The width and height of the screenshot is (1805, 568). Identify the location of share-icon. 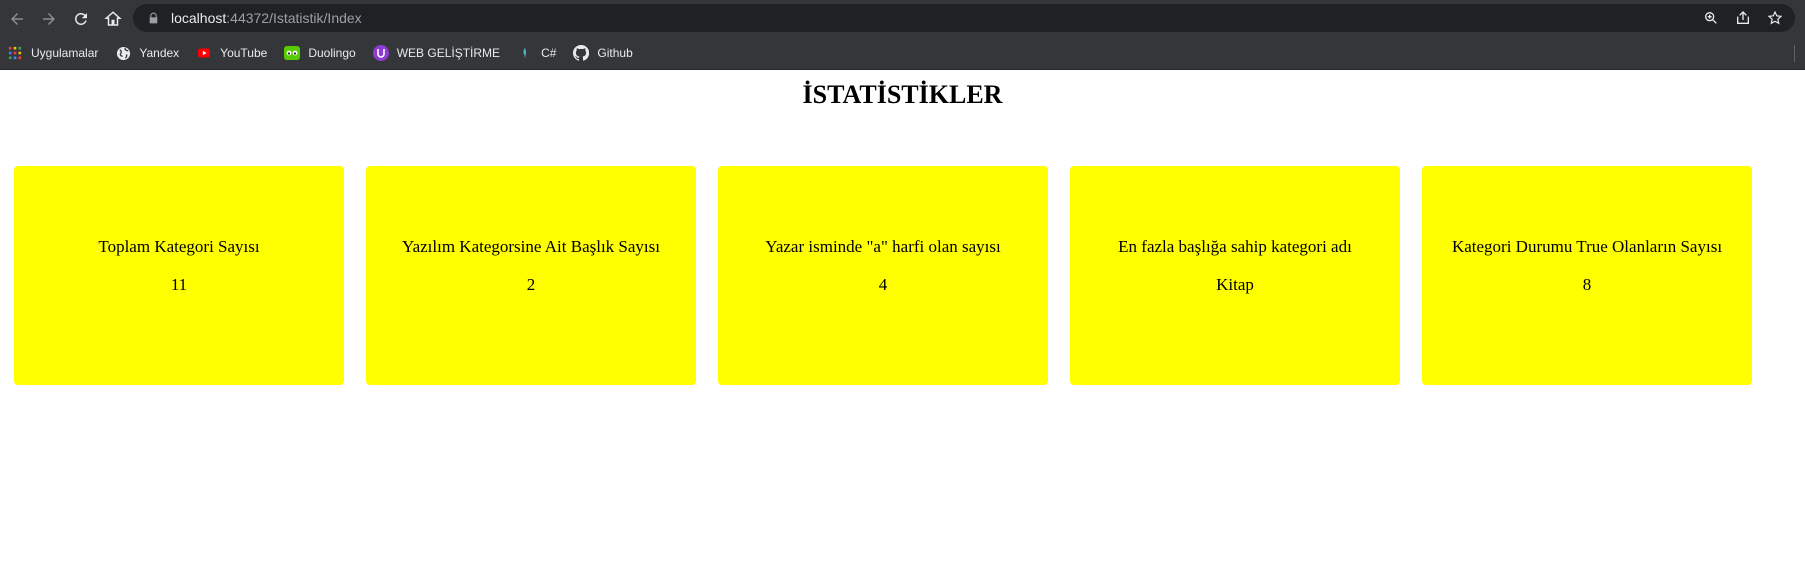
(1743, 17).